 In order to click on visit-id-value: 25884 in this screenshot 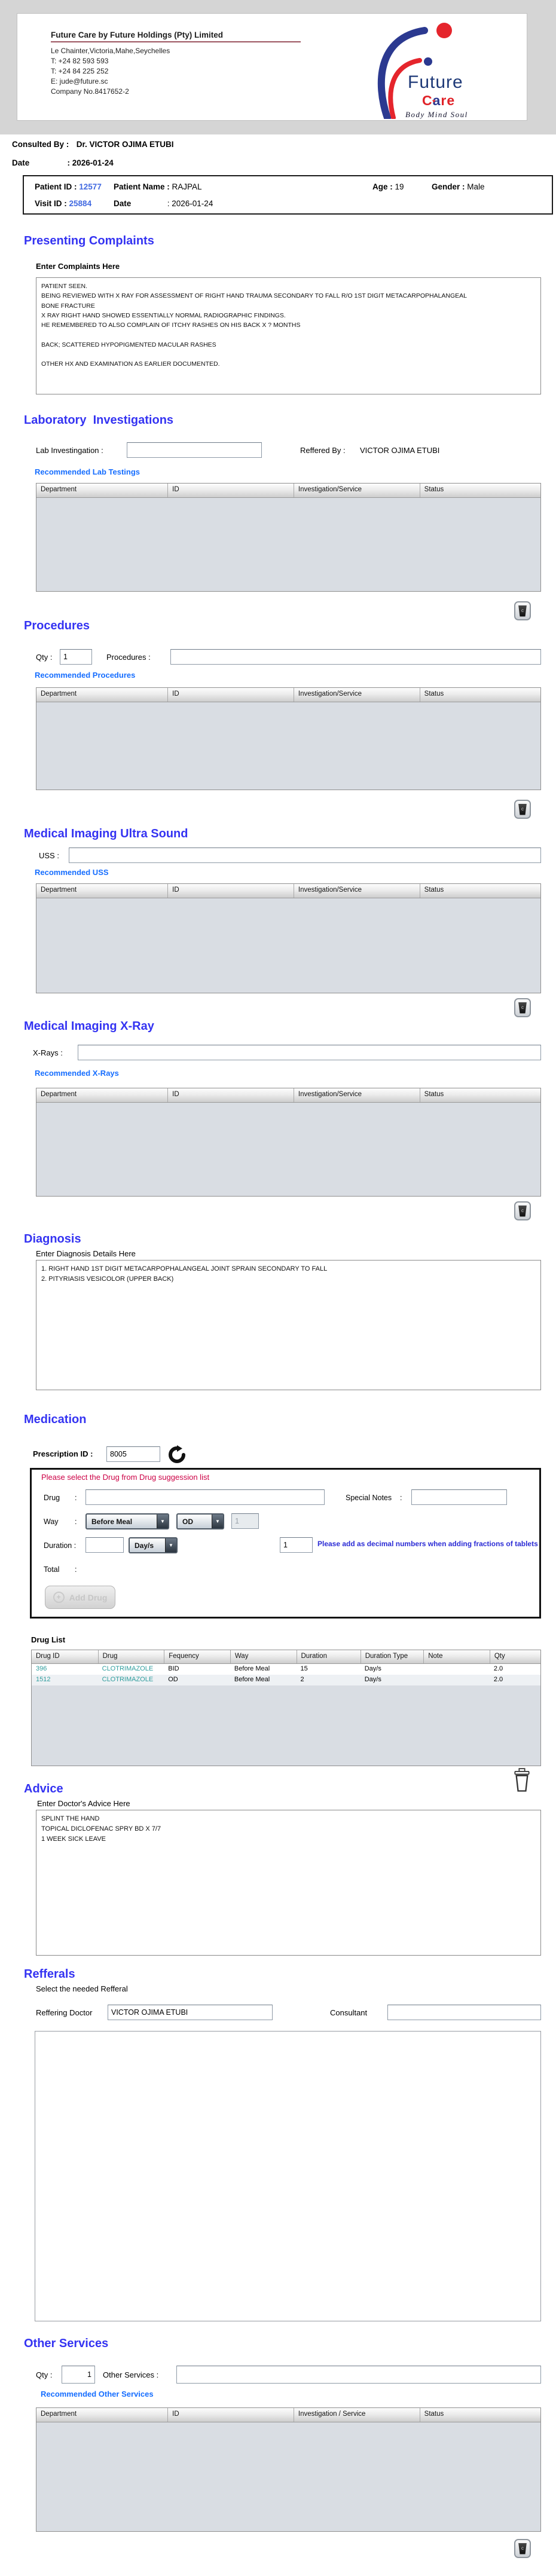, I will do `click(80, 203)`.